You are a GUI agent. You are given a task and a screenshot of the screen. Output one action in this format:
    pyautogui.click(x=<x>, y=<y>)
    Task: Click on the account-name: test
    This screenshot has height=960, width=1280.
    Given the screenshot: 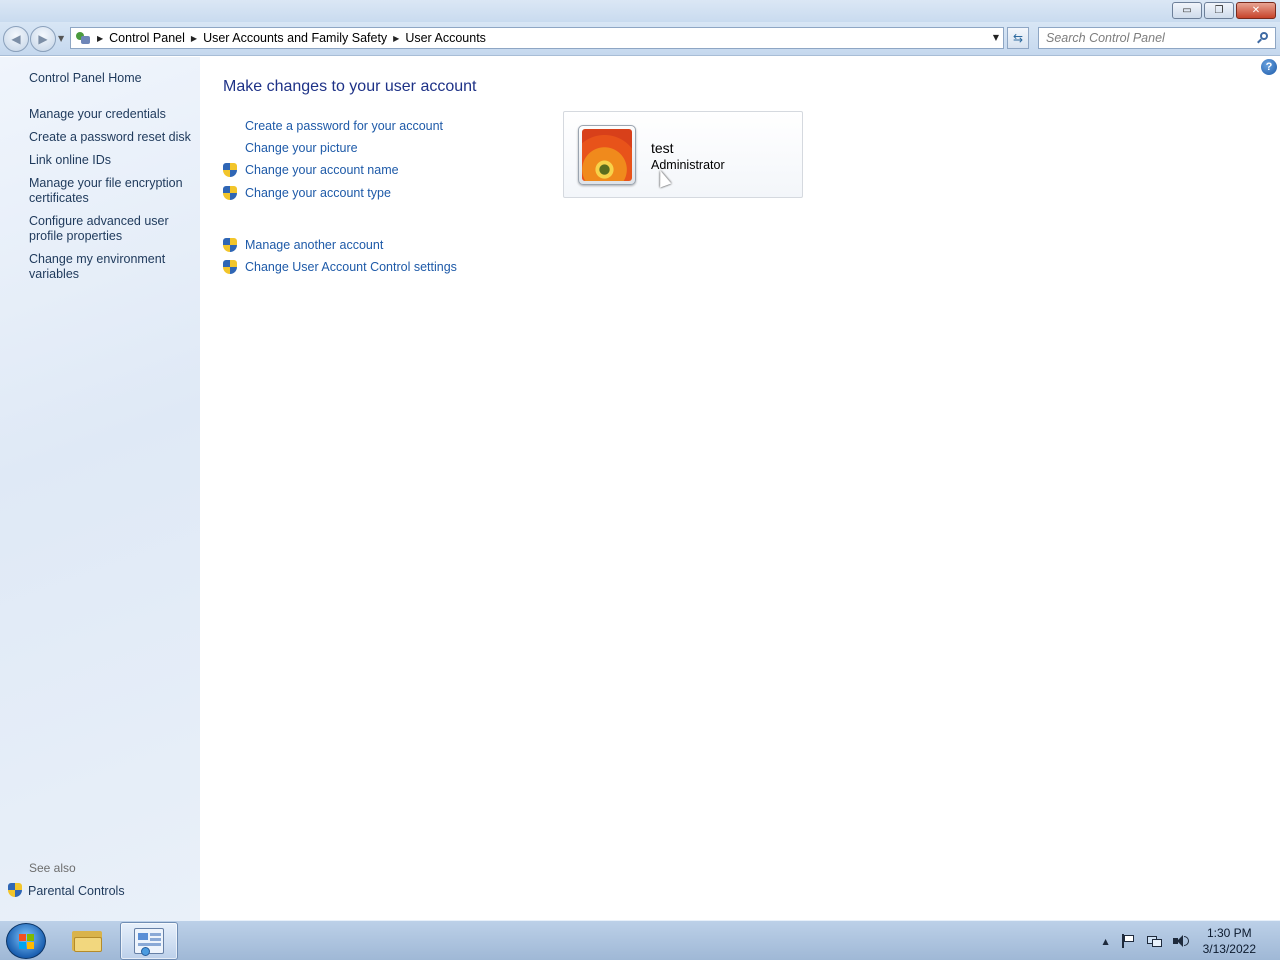 What is the action you would take?
    pyautogui.click(x=662, y=148)
    